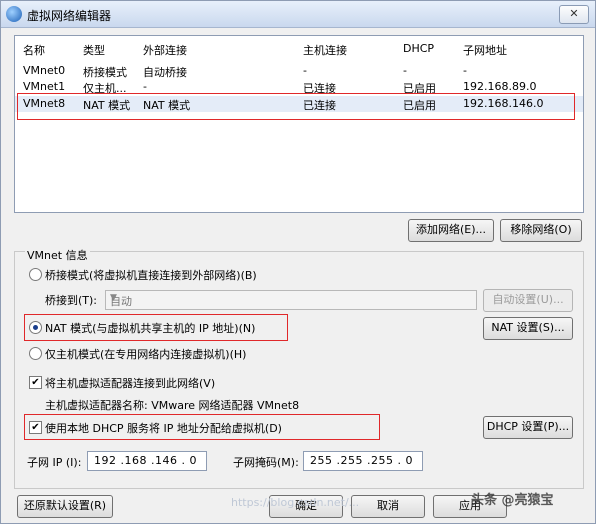  I want to click on cell-external: -, so click(145, 86).